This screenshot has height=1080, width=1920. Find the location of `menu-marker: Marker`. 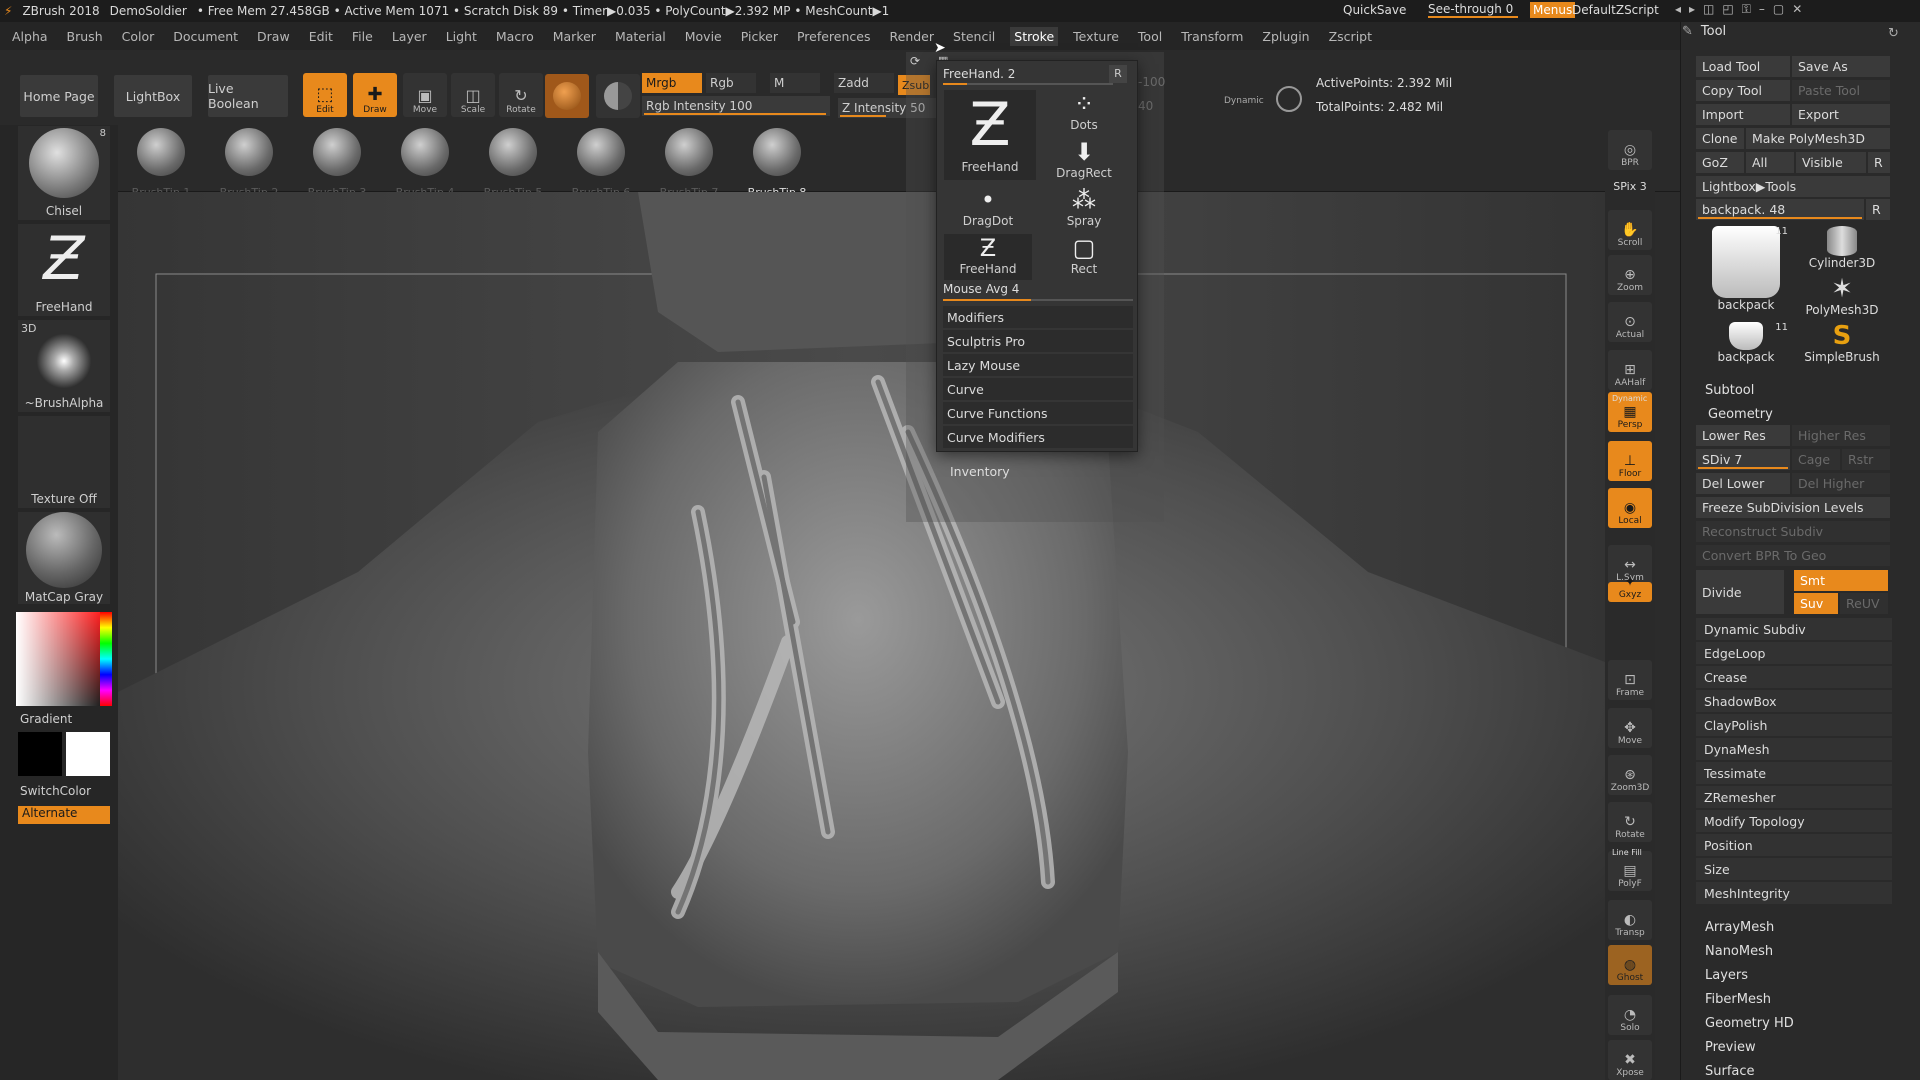

menu-marker: Marker is located at coordinates (574, 36).